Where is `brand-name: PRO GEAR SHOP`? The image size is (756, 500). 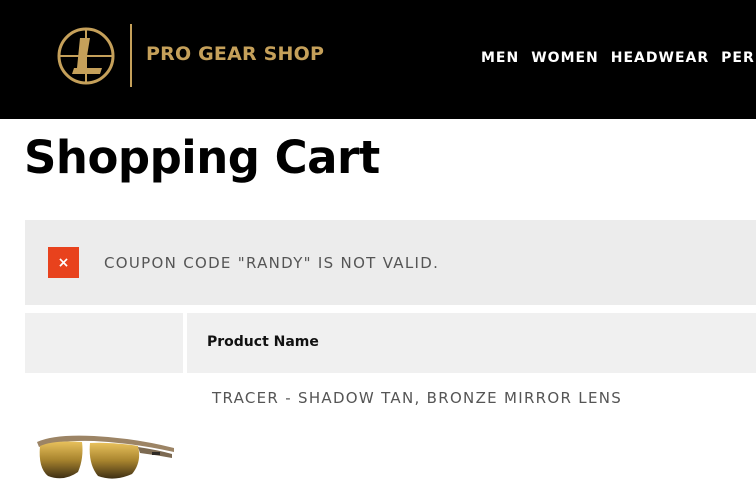 brand-name: PRO GEAR SHOP is located at coordinates (235, 54).